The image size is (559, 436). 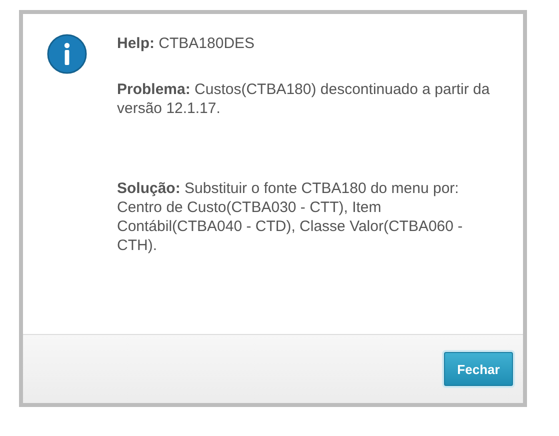 What do you see at coordinates (304, 99) in the screenshot?
I see `message-paragraph: Problema: Custos(CTBA180) descontinuado a partir da versão 12.1.17.` at bounding box center [304, 99].